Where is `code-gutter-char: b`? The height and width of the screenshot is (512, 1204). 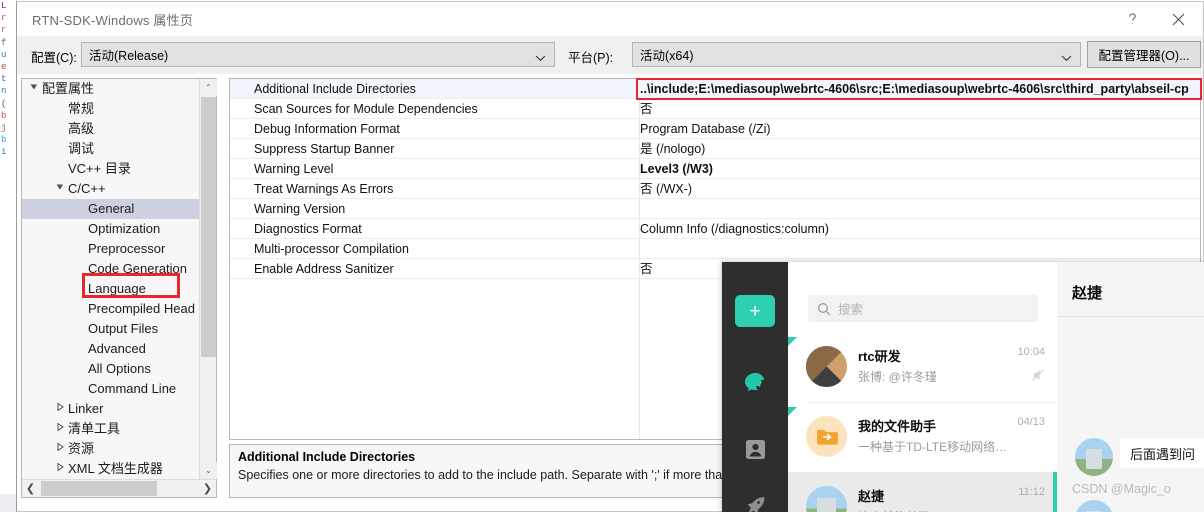
code-gutter-char: b is located at coordinates (4, 140).